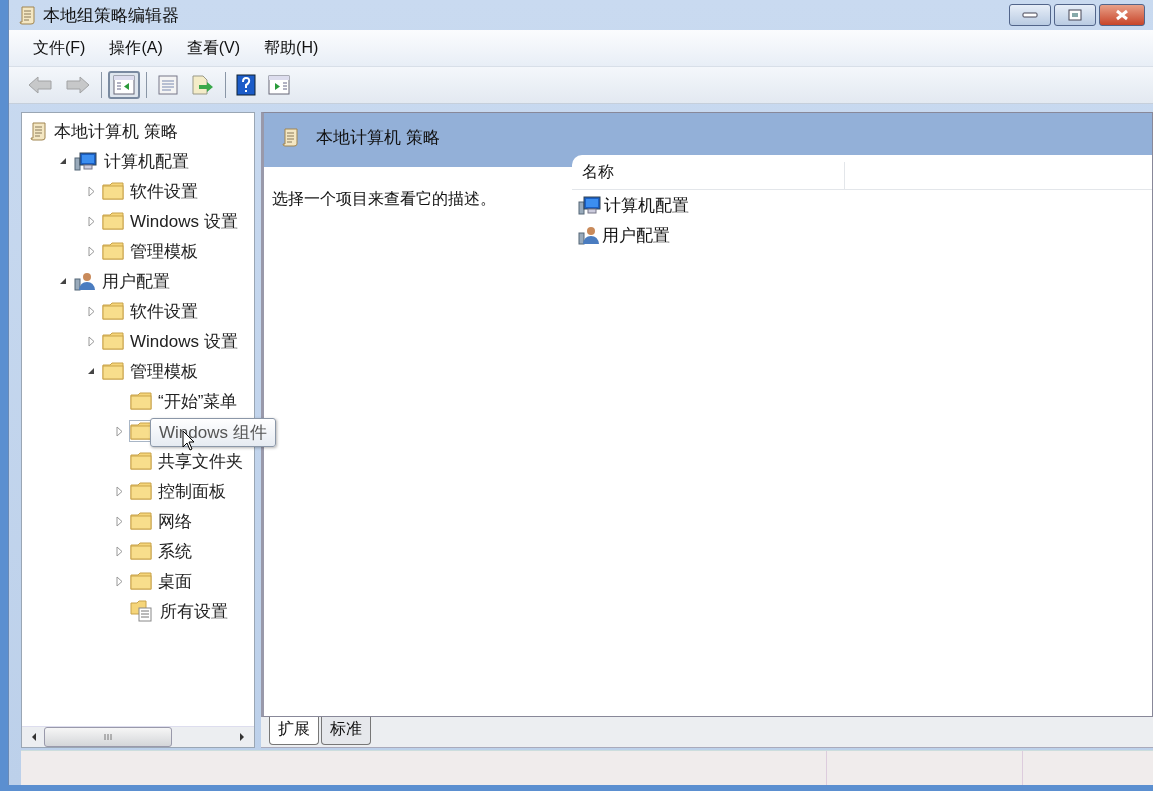 The height and width of the screenshot is (791, 1153). Describe the element at coordinates (146, 161) in the screenshot. I see `tree-item: 计算机配置` at that location.